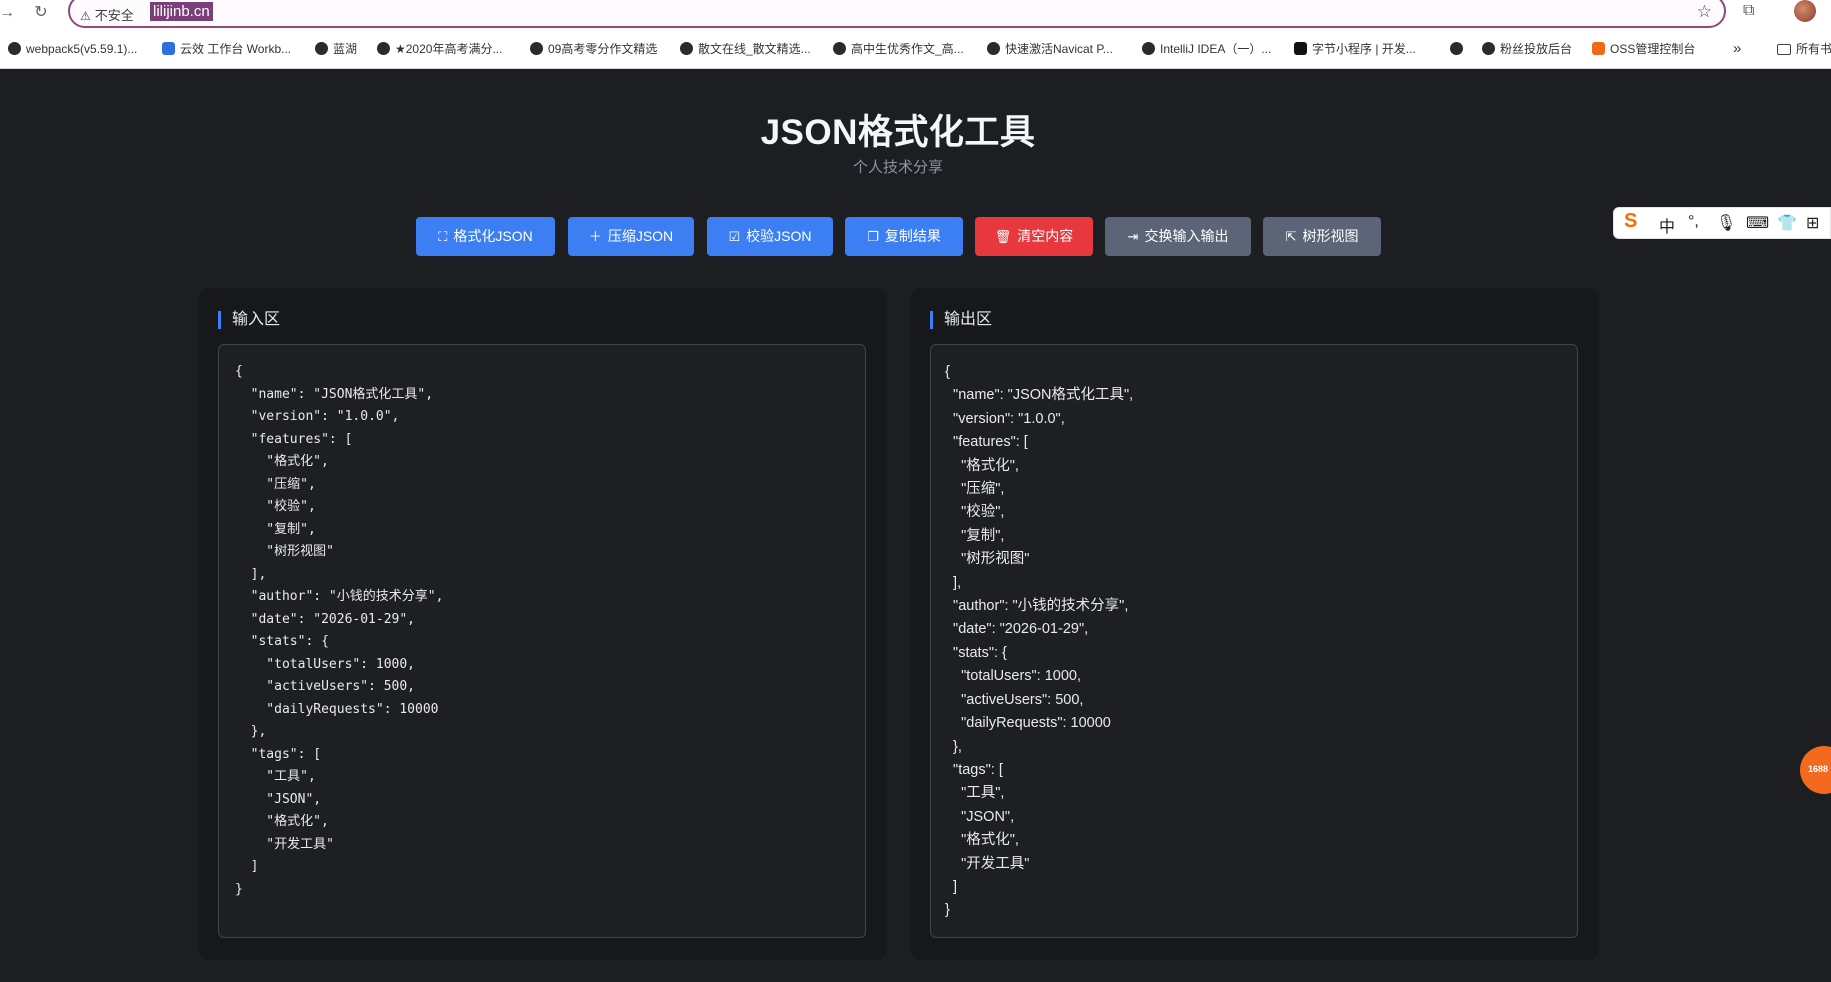 The width and height of the screenshot is (1831, 982). I want to click on format-json-button: ⛶ 格式化JSON, so click(485, 236).